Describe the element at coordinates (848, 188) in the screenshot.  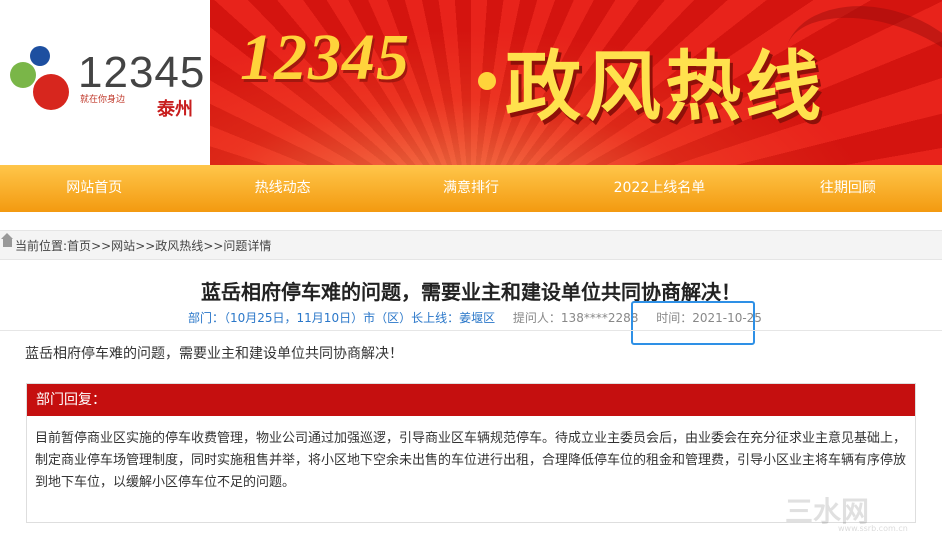
I see `nav-item-archive: 往期回顾` at that location.